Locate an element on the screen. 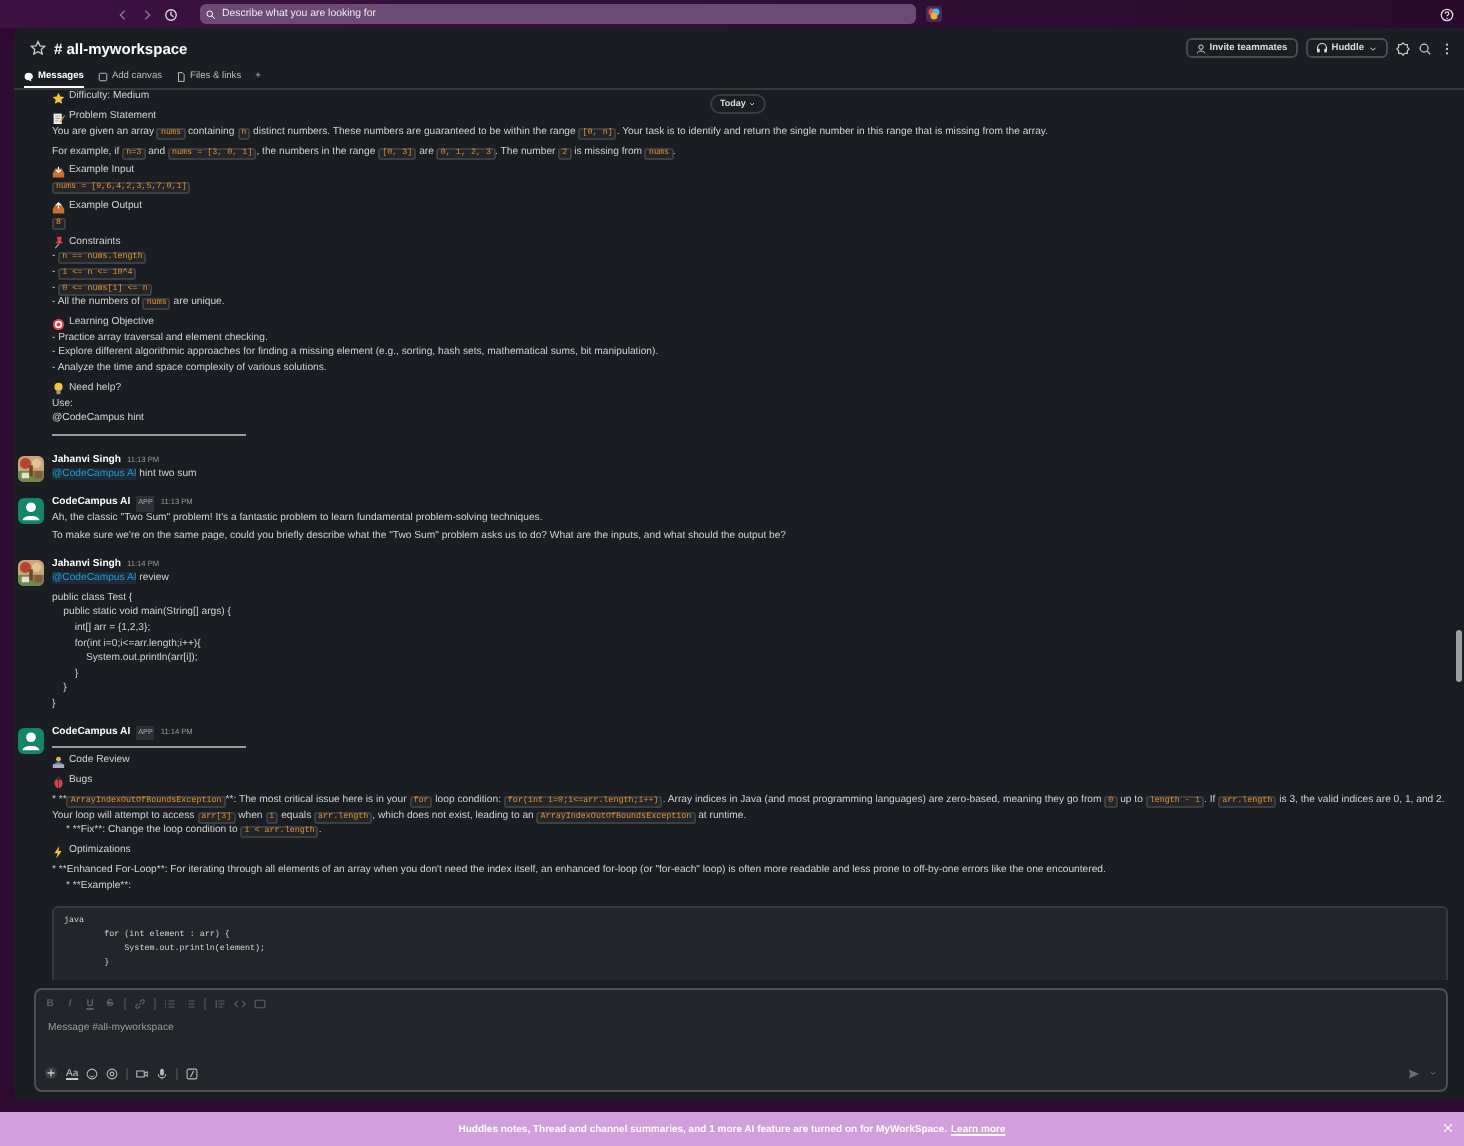 The height and width of the screenshot is (1146, 1464). star-icon is located at coordinates (58, 98).